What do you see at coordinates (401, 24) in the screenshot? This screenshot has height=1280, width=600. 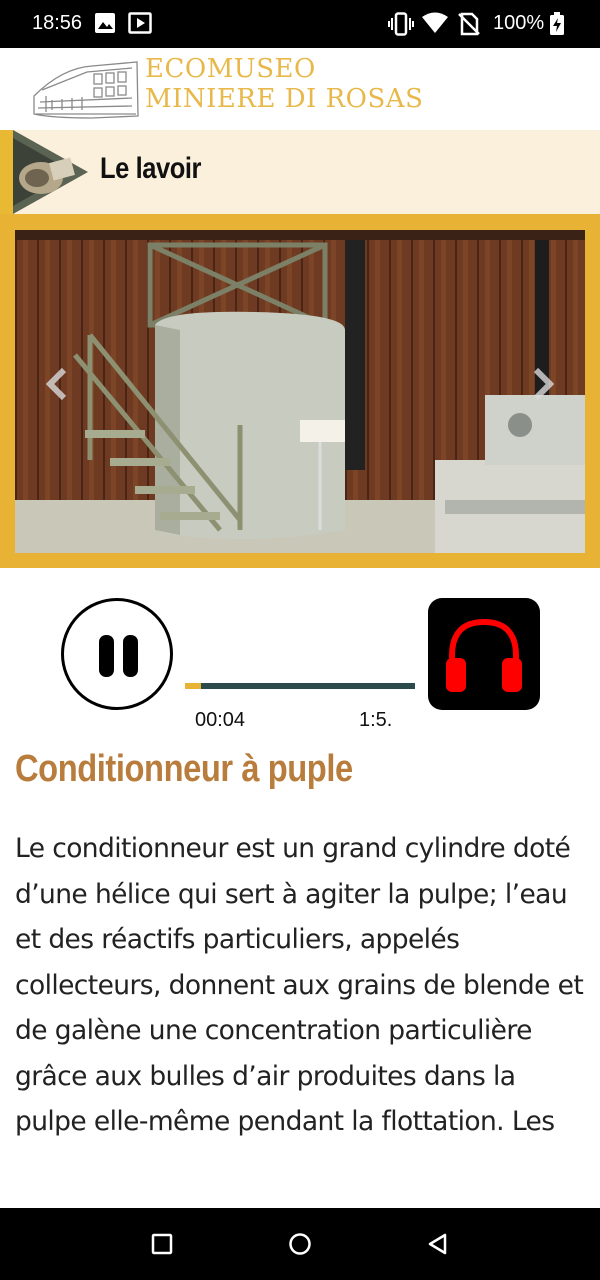 I see `vibrate-icon` at bounding box center [401, 24].